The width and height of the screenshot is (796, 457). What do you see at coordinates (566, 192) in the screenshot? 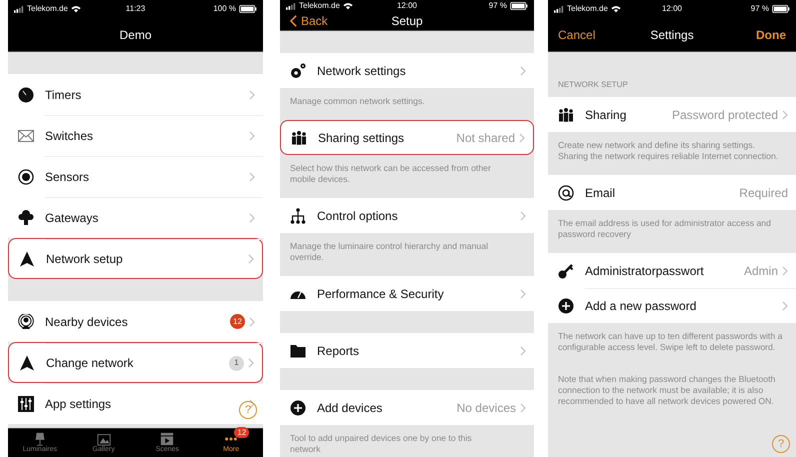
I see `at-sign-icon` at bounding box center [566, 192].